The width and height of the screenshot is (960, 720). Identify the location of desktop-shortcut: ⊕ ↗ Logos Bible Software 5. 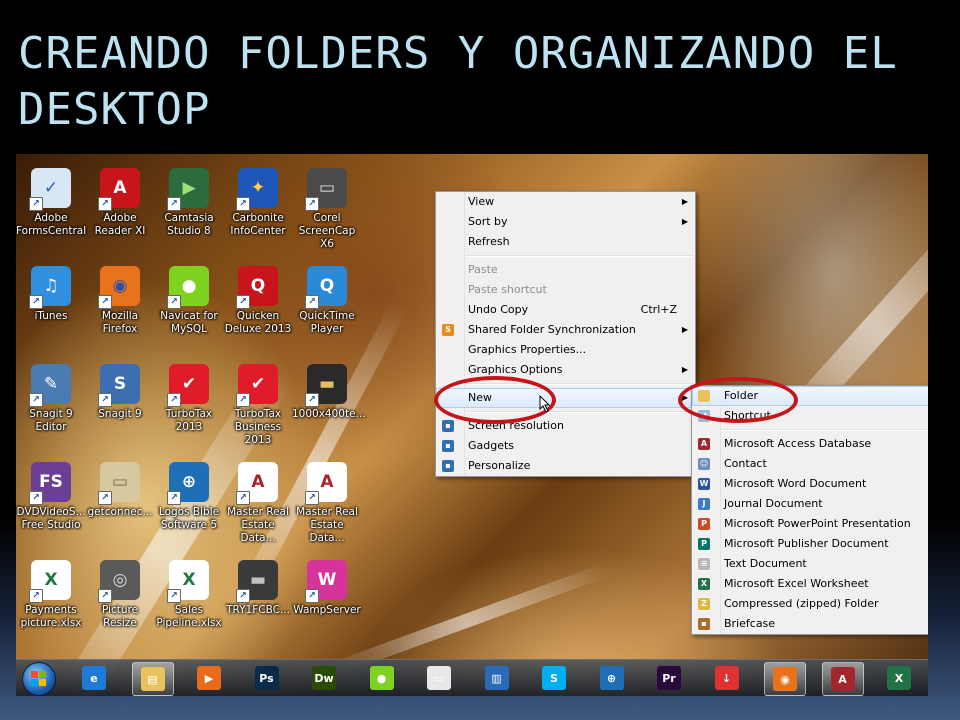
(189, 497).